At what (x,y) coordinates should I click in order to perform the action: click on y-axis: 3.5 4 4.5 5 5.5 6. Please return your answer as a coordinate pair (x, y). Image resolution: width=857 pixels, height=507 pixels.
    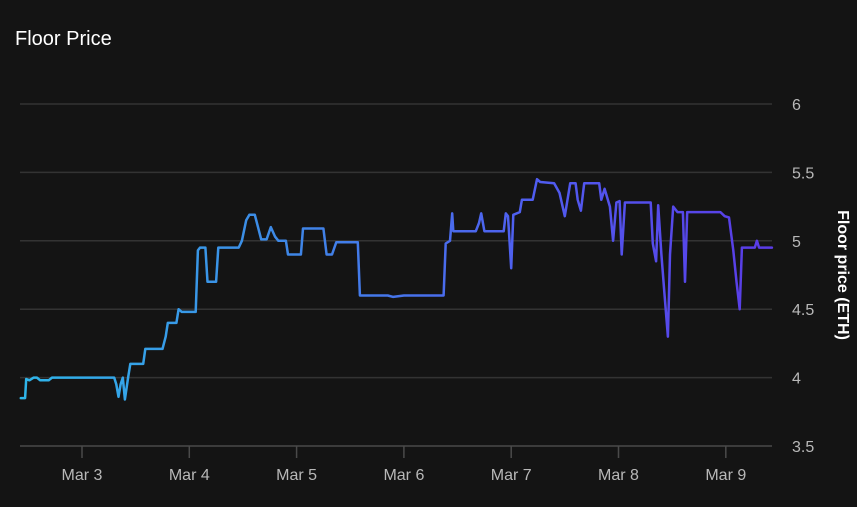
    Looking at the image, I should click on (803, 276).